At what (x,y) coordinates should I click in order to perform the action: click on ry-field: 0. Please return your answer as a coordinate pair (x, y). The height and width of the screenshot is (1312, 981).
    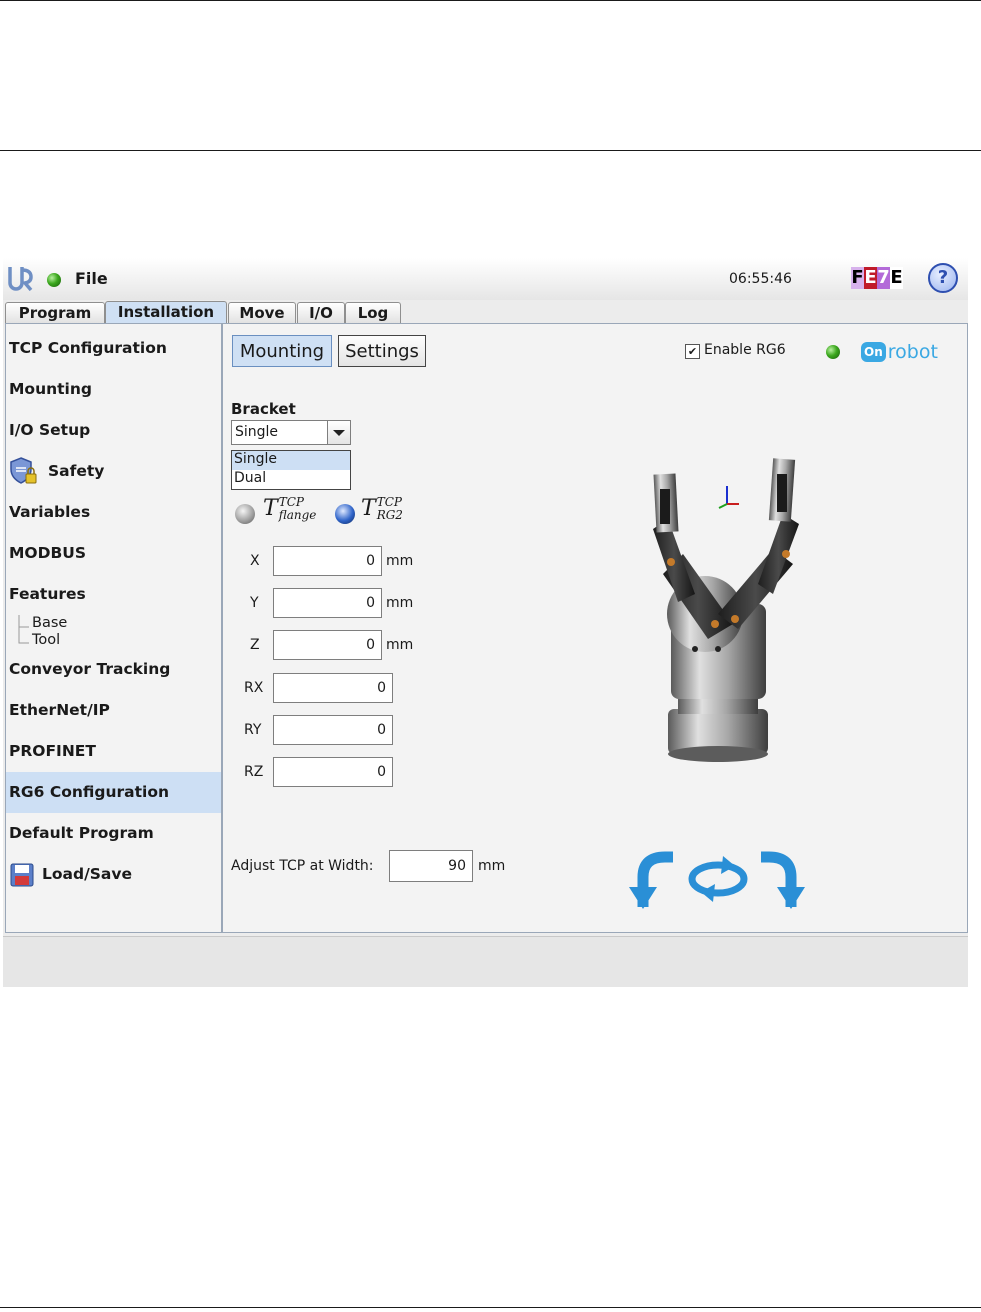
    Looking at the image, I should click on (333, 730).